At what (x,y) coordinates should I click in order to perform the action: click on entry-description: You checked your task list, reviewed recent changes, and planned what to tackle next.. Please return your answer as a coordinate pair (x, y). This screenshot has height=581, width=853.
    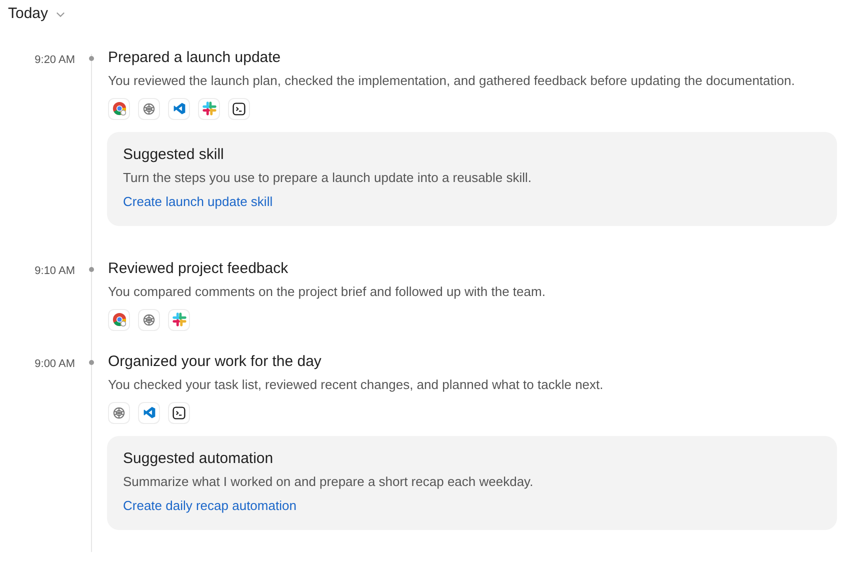
    Looking at the image, I should click on (356, 385).